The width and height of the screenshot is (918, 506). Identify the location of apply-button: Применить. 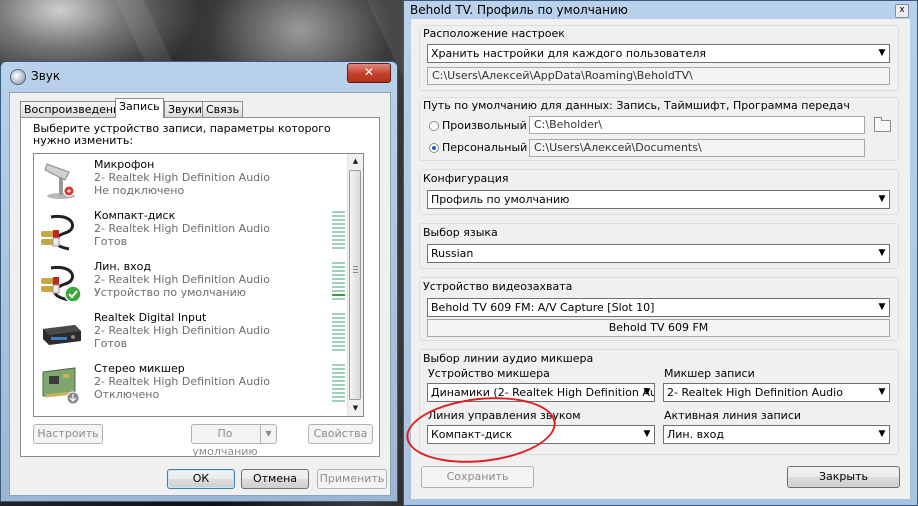
(352, 479).